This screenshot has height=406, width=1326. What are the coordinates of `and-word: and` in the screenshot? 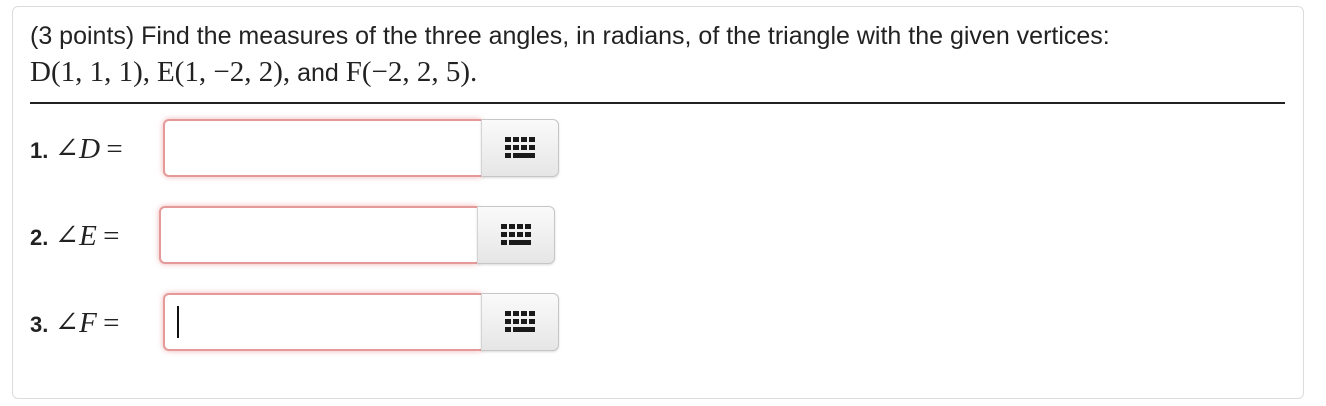 It's located at (318, 73).